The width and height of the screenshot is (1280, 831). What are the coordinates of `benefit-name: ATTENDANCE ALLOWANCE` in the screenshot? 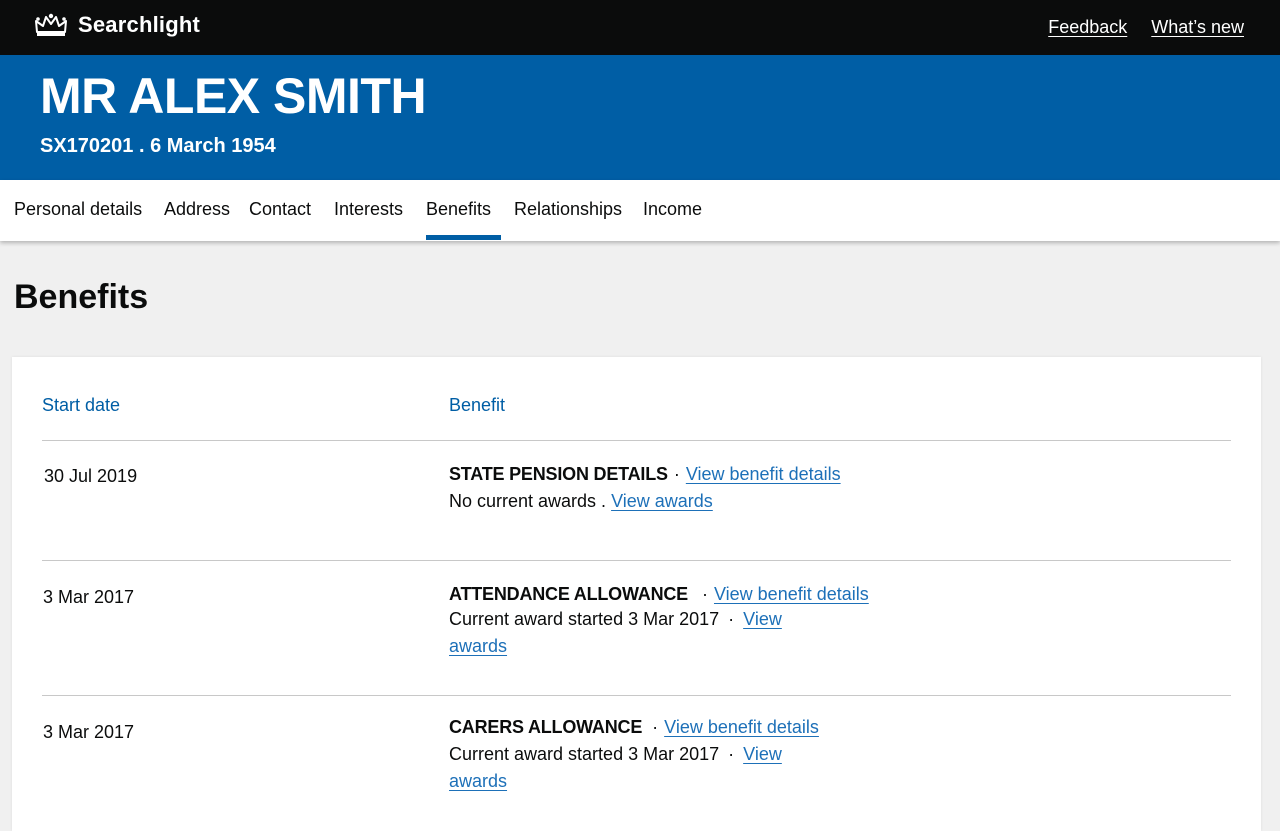 It's located at (568, 594).